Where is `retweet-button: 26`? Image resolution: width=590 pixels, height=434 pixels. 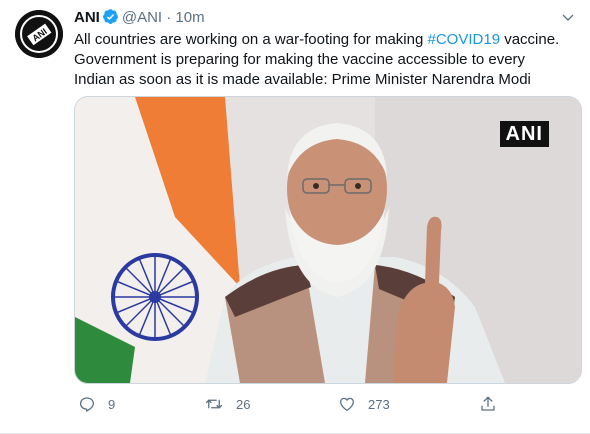 retweet-button: 26 is located at coordinates (227, 404).